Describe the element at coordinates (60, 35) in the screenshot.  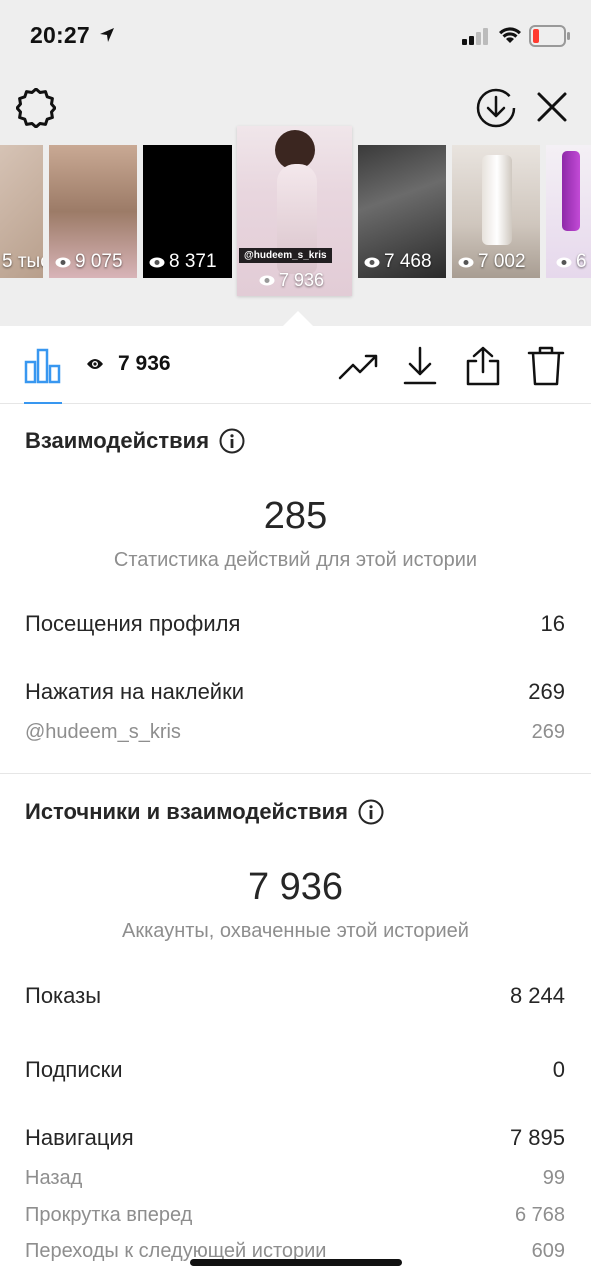
I see `status-time: 20:27` at that location.